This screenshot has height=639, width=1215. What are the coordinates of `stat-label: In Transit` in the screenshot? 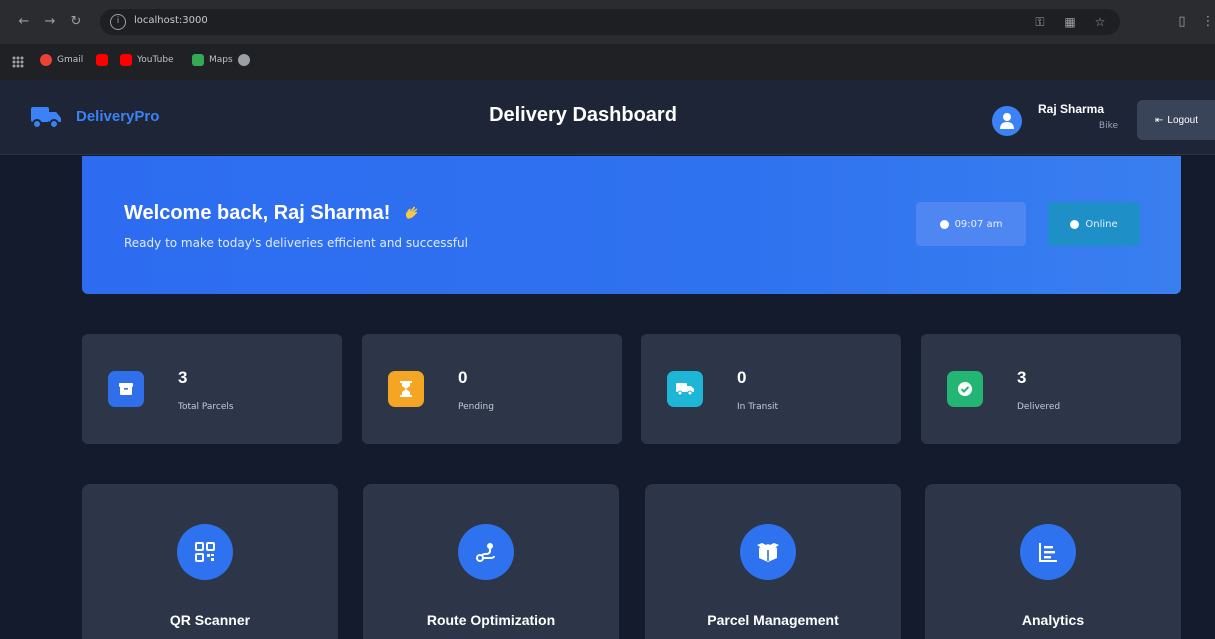 It's located at (758, 407).